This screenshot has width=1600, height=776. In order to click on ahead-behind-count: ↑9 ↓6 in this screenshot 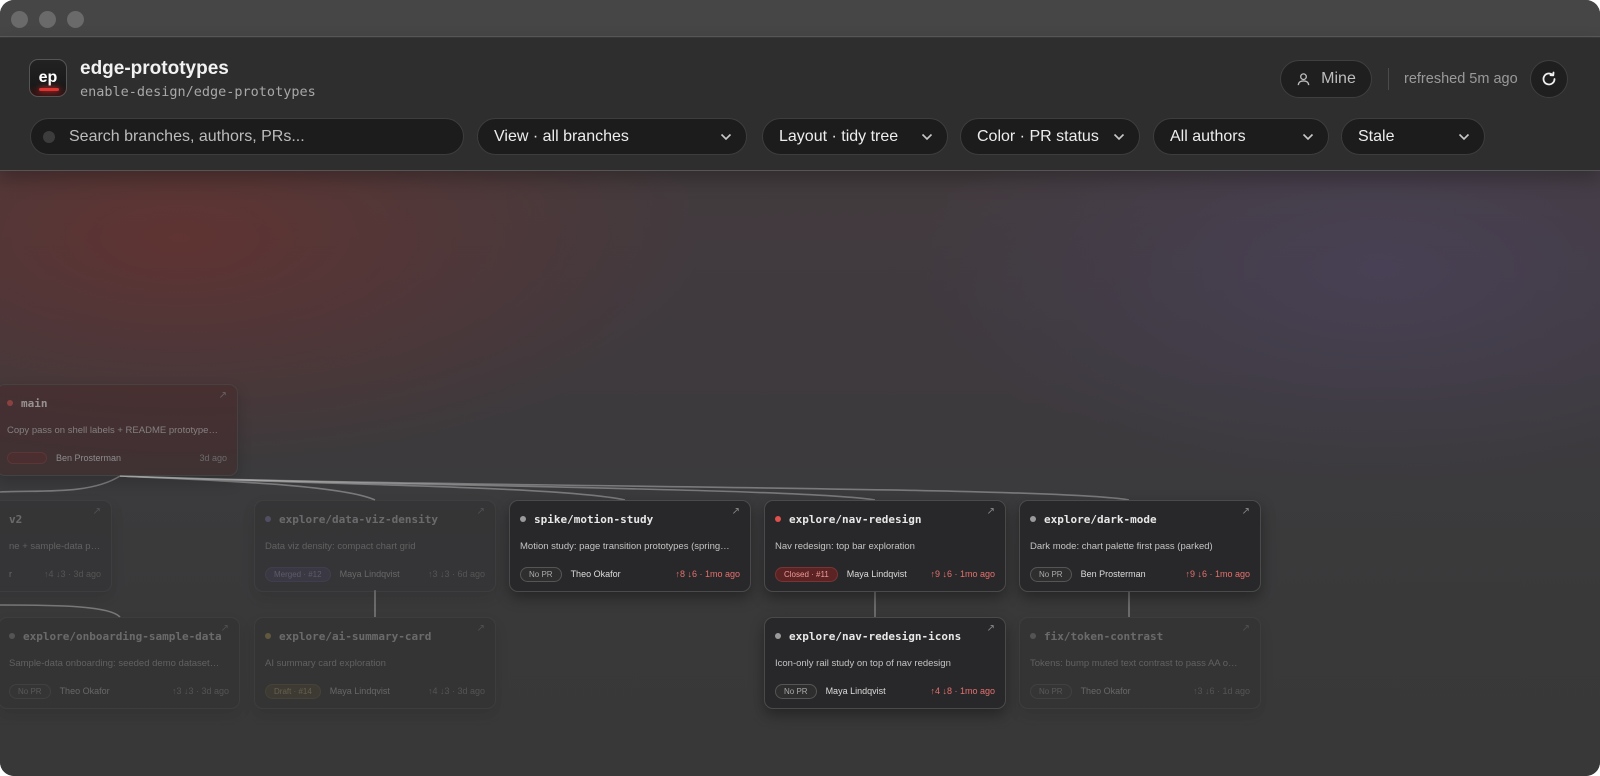, I will do `click(1196, 574)`.